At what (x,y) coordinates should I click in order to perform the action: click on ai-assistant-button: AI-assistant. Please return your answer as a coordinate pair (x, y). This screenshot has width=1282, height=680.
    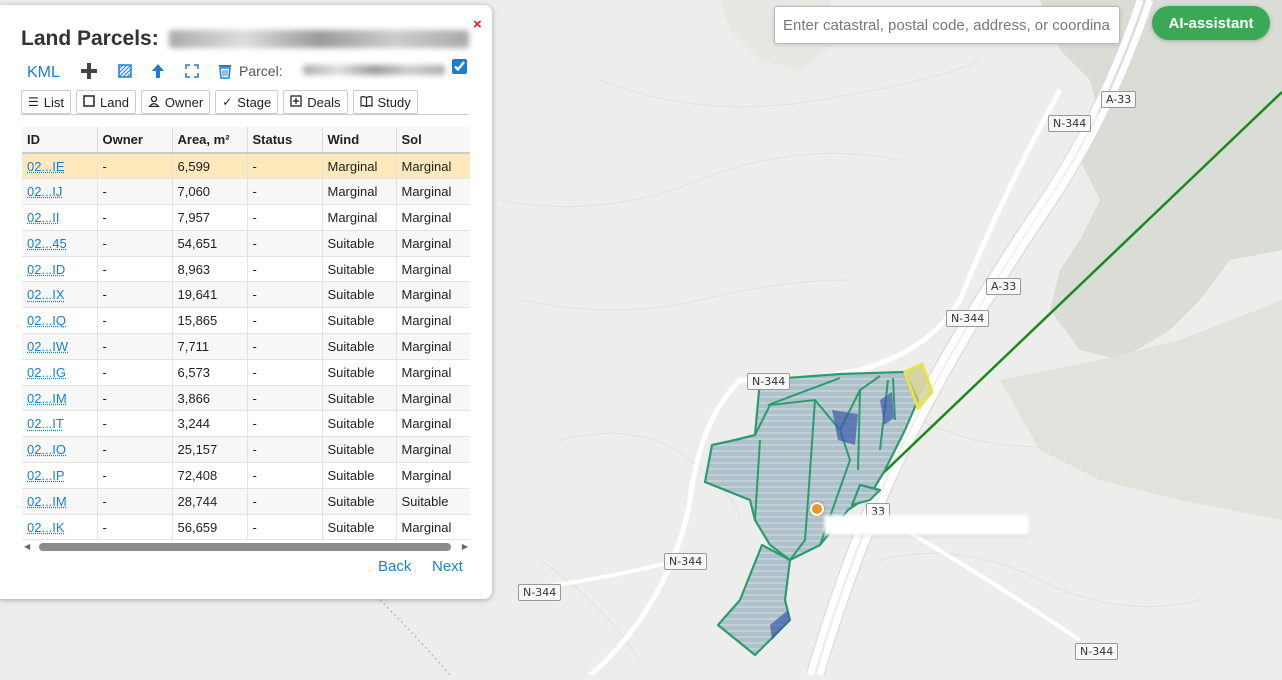
    Looking at the image, I should click on (1211, 23).